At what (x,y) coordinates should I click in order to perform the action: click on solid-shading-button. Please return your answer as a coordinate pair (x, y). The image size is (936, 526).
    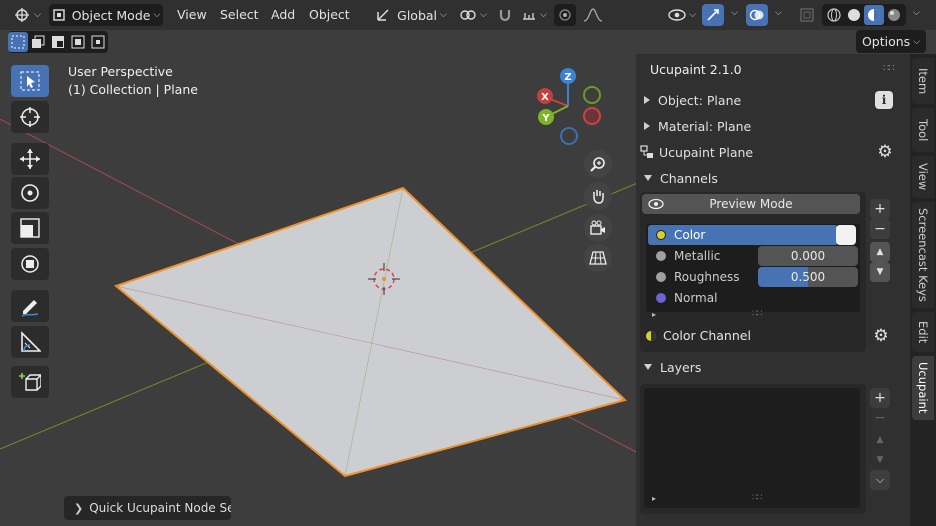
    Looking at the image, I should click on (854, 15).